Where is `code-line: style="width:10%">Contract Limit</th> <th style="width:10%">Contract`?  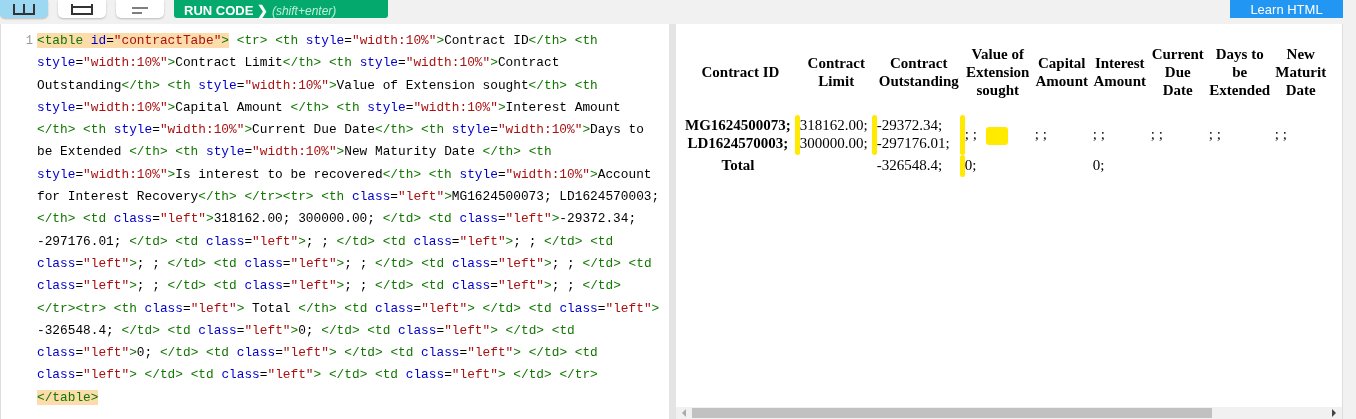 code-line: style="width:10%">Contract Limit</th> <th style="width:10%">Contract is located at coordinates (299, 63).